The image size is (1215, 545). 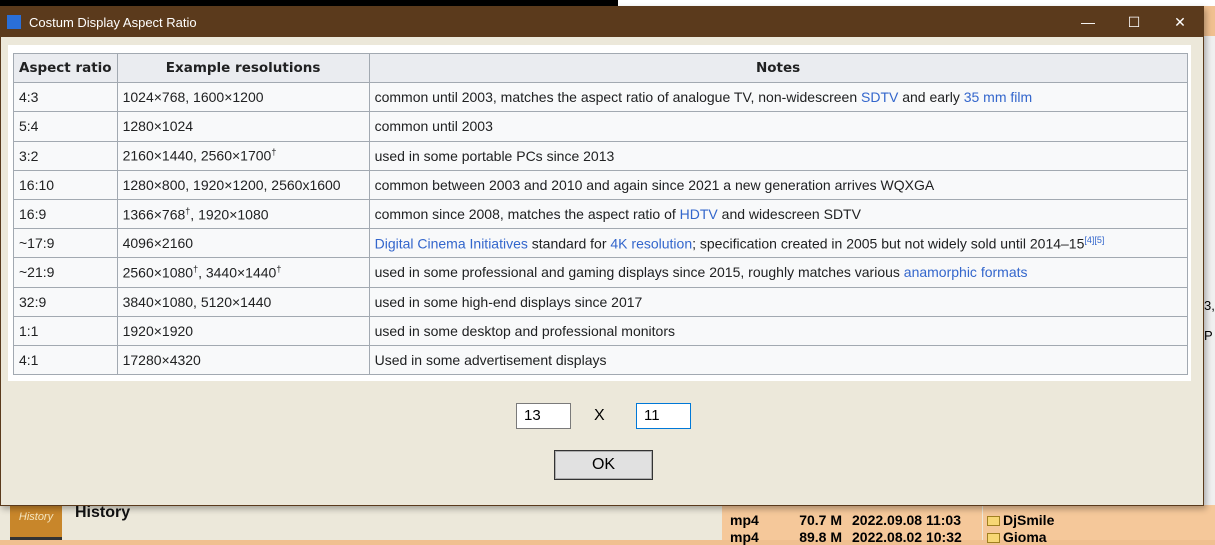 I want to click on cell-text: Used in some advertisement displays, so click(x=490, y=359).